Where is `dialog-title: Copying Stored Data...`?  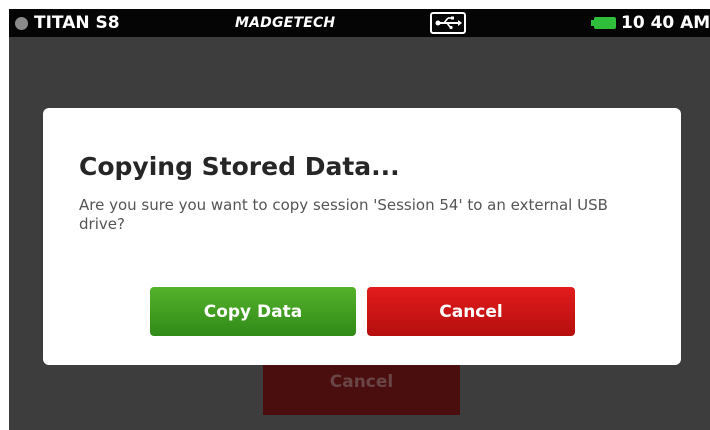
dialog-title: Copying Stored Data... is located at coordinates (239, 166).